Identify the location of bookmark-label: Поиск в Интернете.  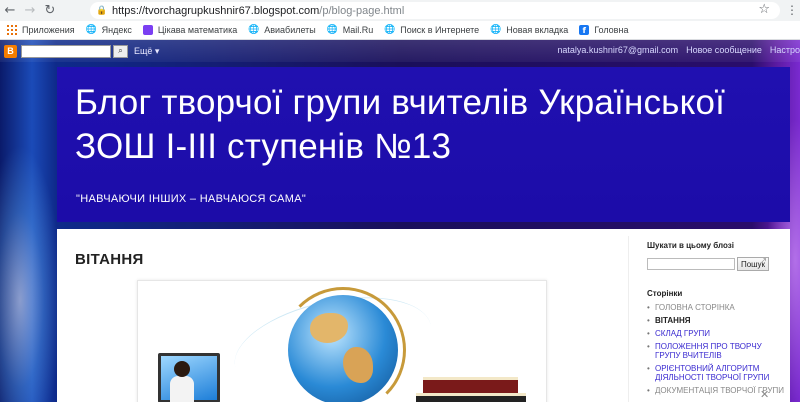
(440, 30).